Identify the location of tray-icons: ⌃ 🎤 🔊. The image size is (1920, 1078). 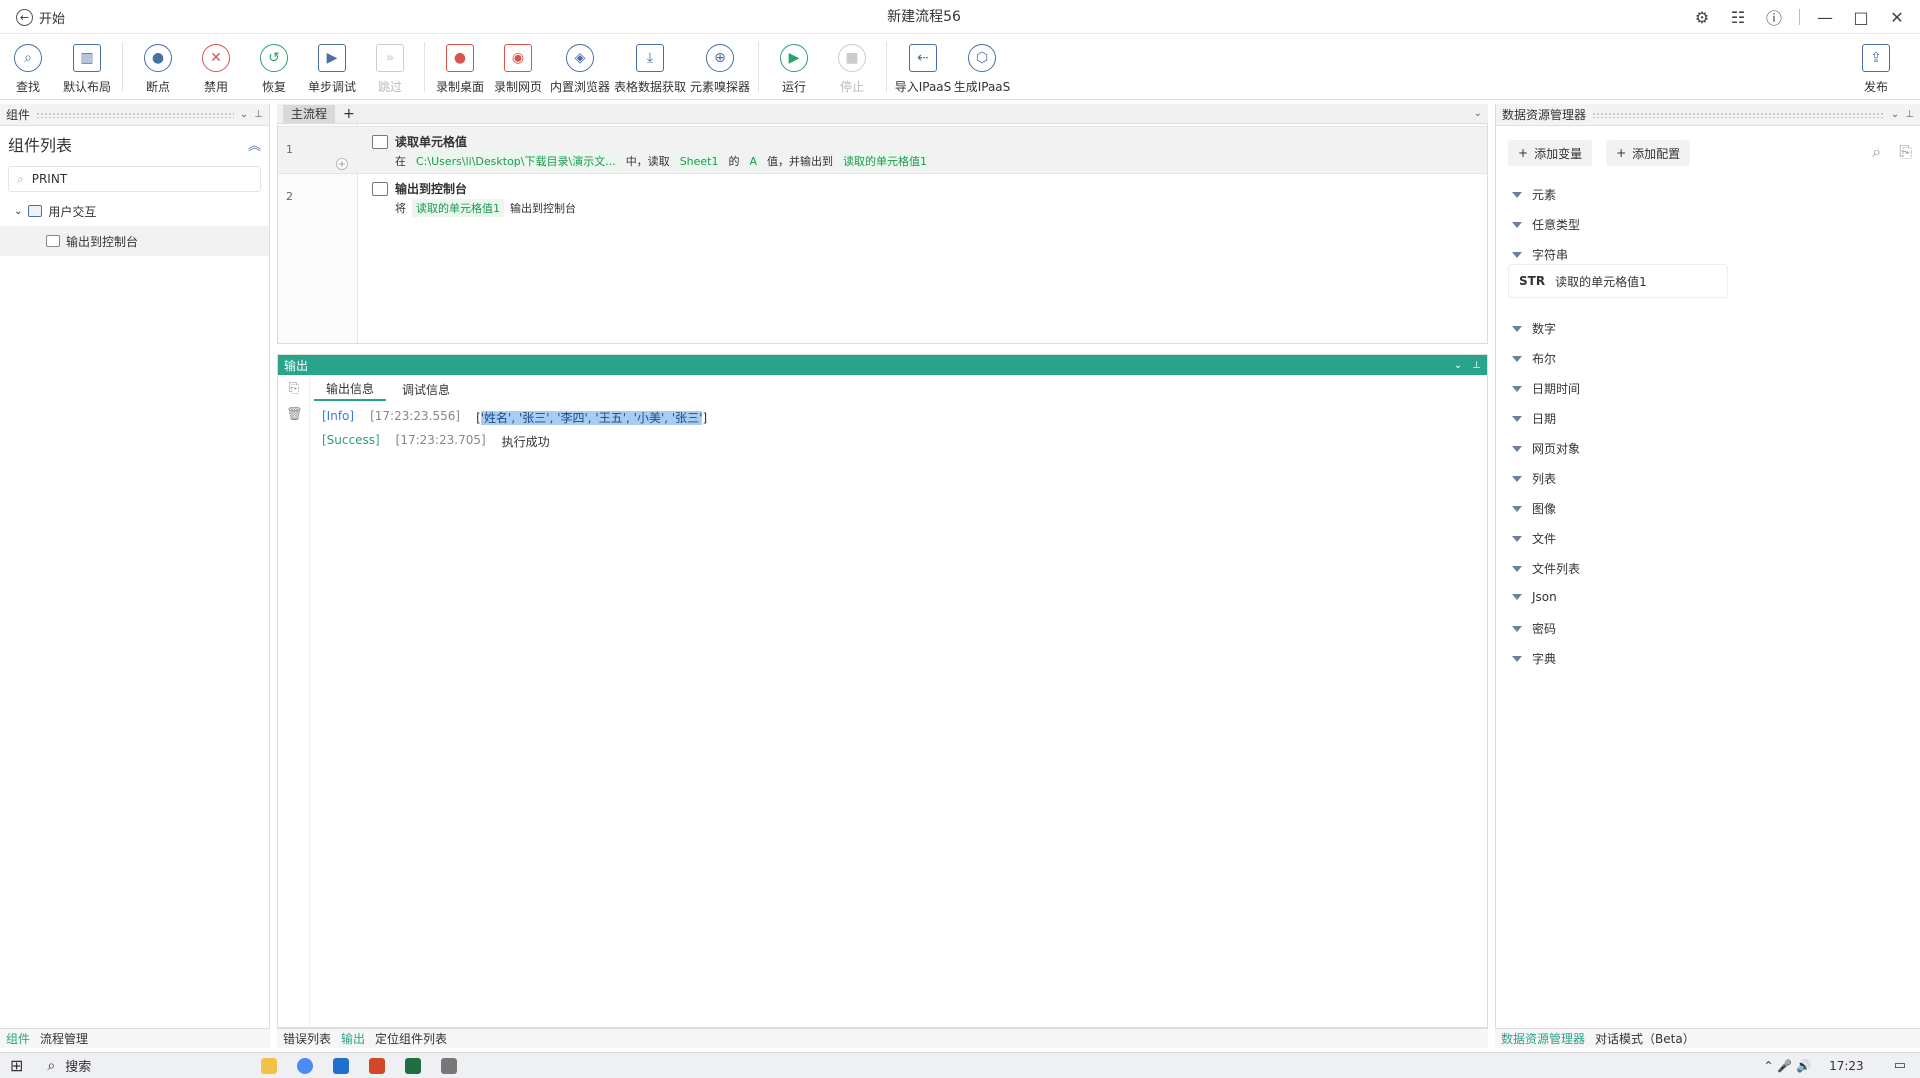
(1788, 1066).